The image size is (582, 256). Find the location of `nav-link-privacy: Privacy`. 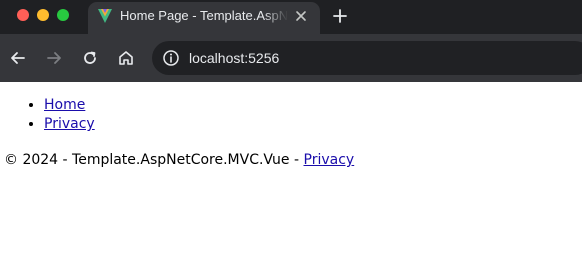

nav-link-privacy: Privacy is located at coordinates (69, 124).